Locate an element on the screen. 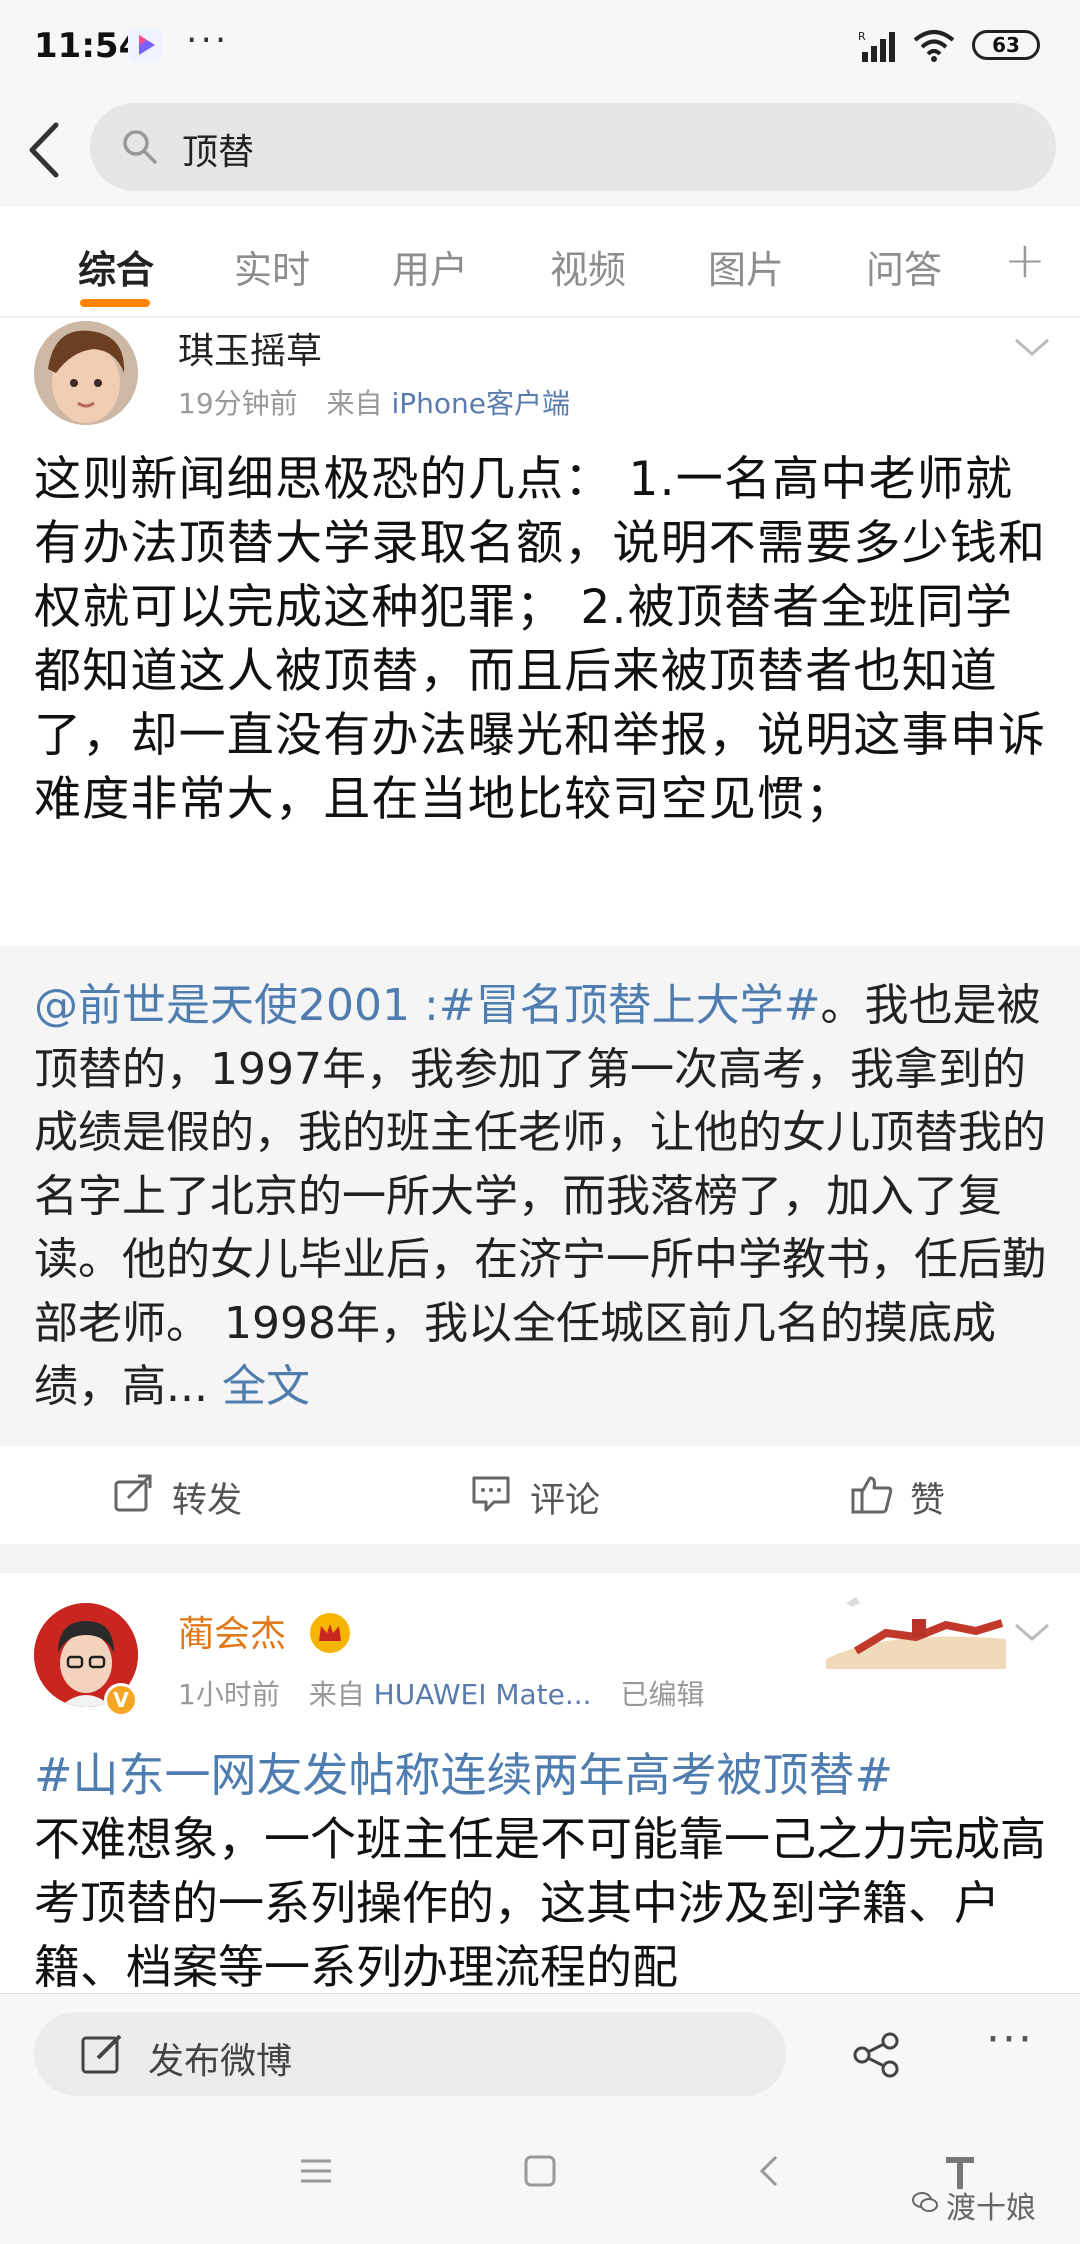 The image size is (1080, 2244). add-tab-icon: + is located at coordinates (1025, 260).